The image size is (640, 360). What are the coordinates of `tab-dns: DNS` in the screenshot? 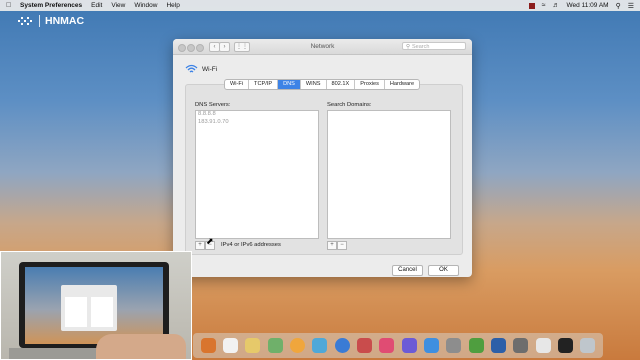 It's located at (289, 84).